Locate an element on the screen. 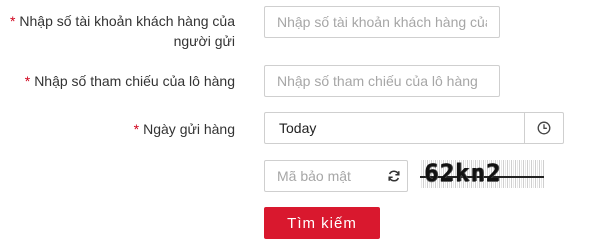 The height and width of the screenshot is (251, 613). captcha-image-text: 62kn2 is located at coordinates (463, 173).